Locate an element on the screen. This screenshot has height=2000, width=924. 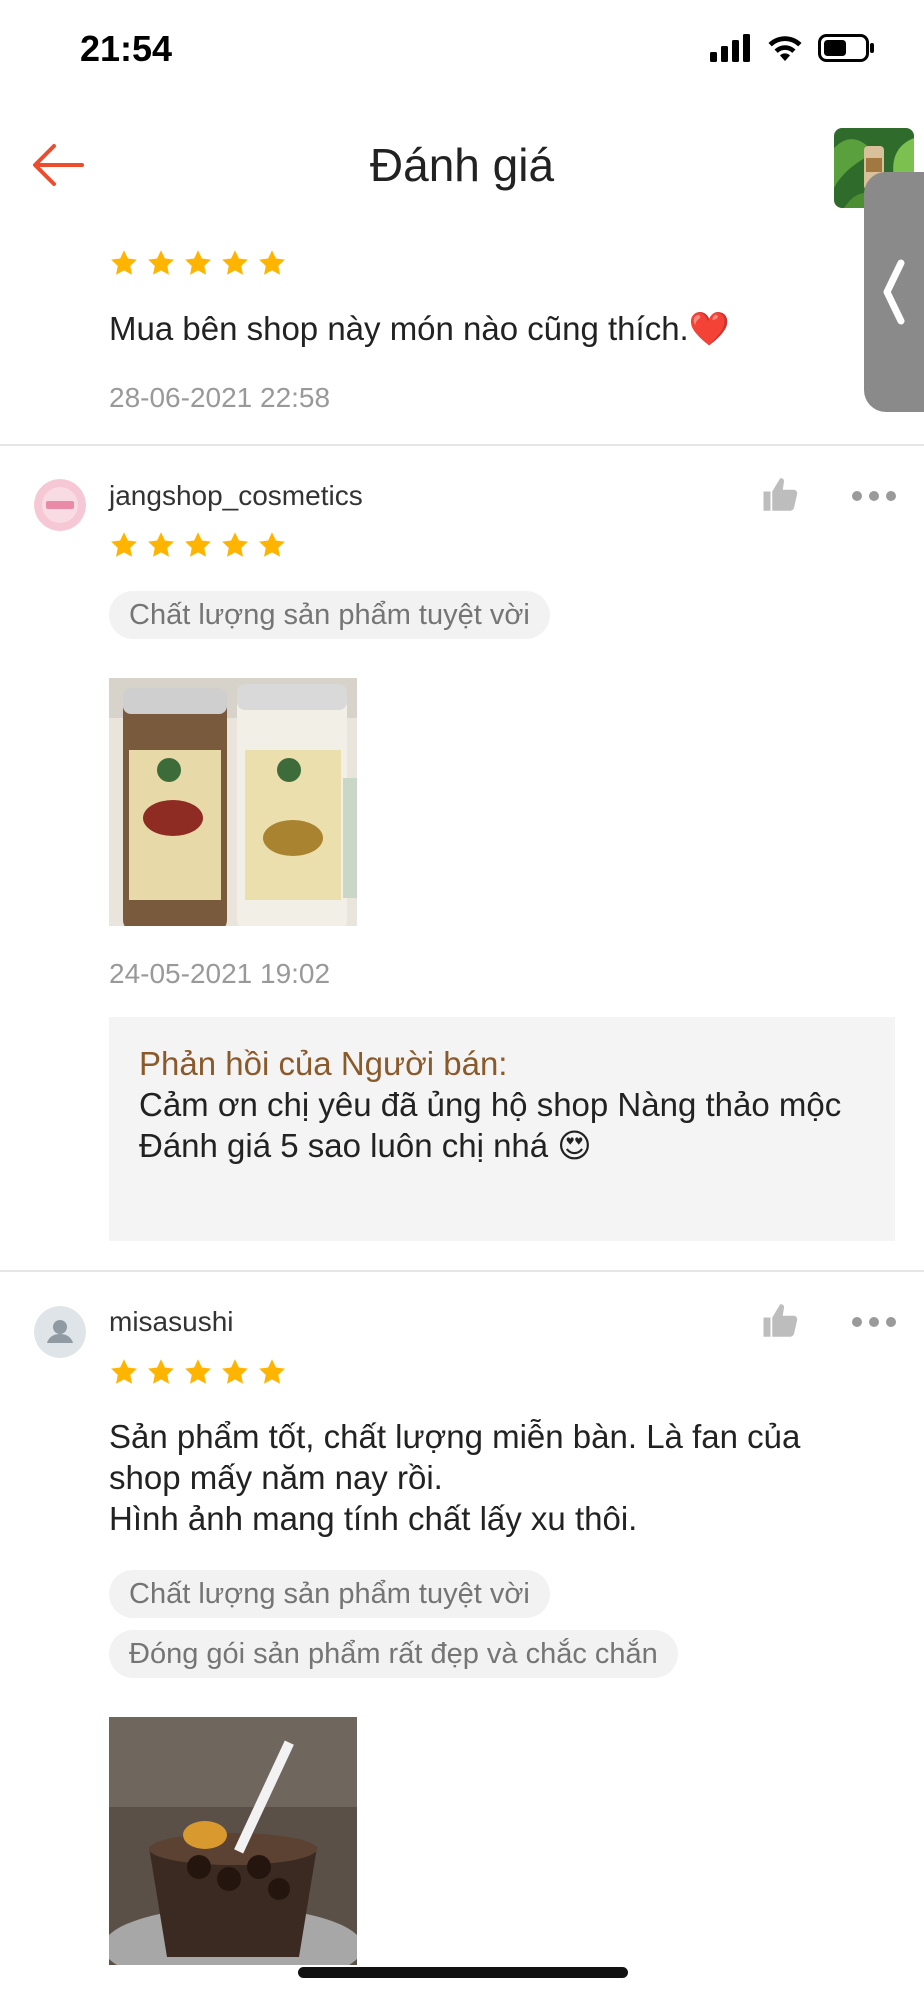
header: Đánh giá is located at coordinates (462, 167).